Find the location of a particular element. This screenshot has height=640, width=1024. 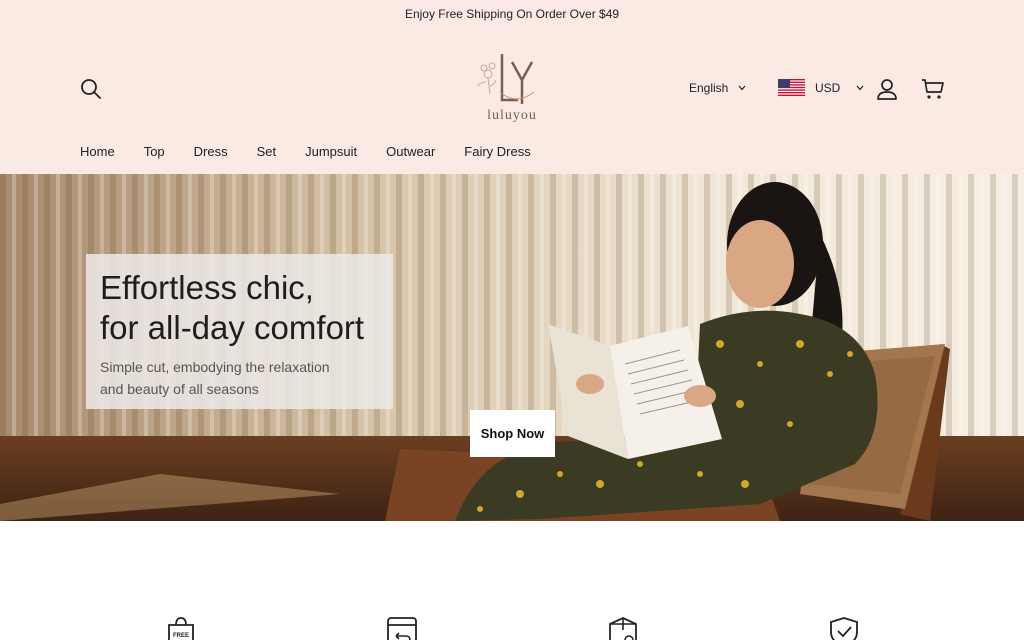

search-icon is located at coordinates (91, 89).